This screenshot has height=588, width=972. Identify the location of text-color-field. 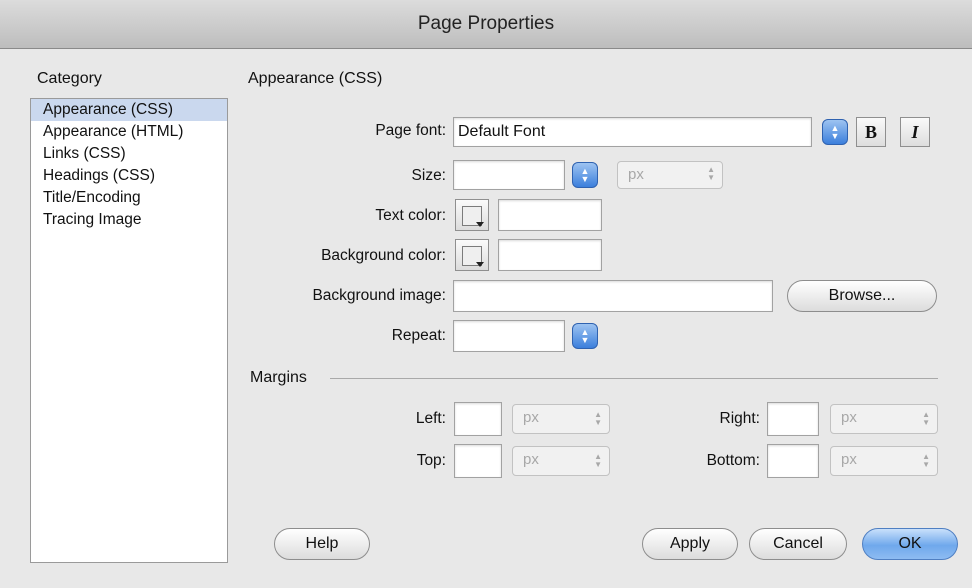
(550, 215).